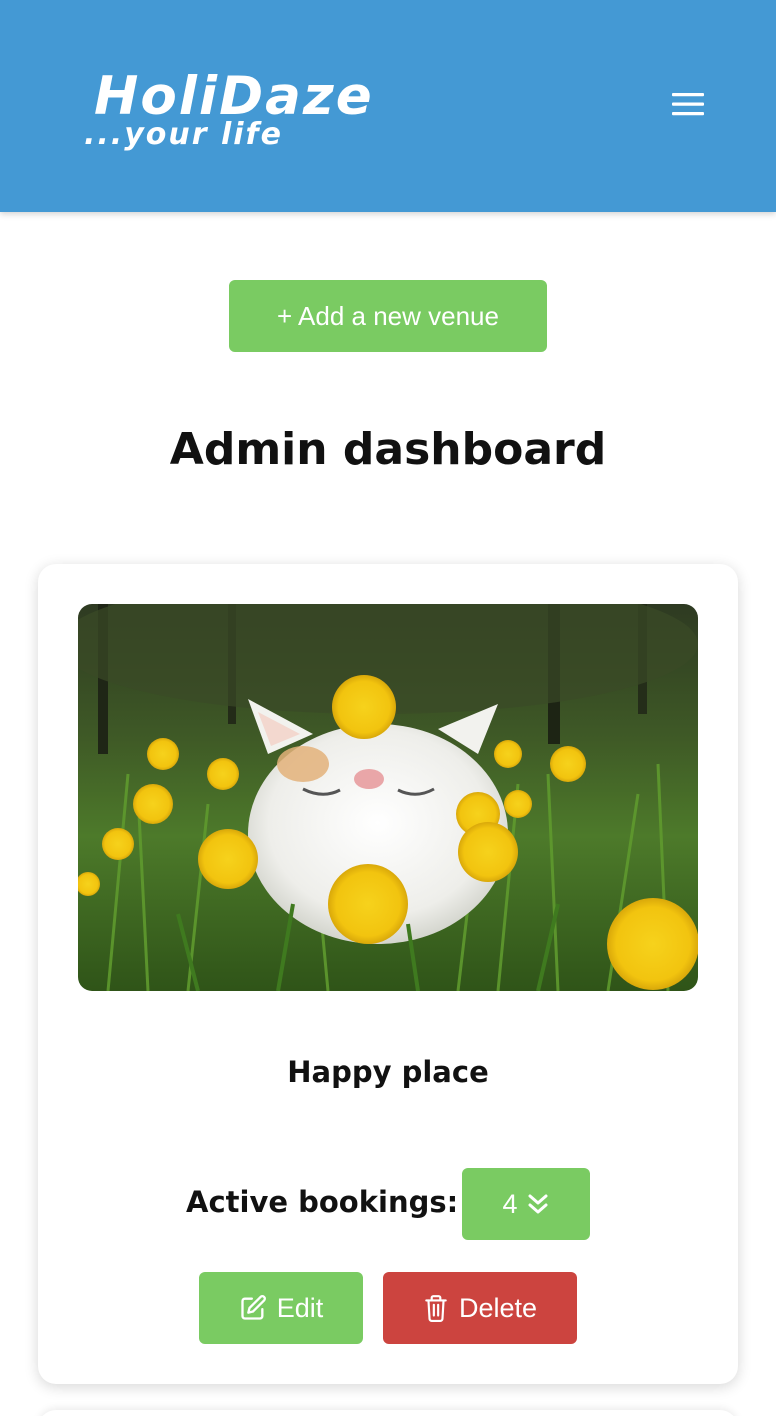  What do you see at coordinates (300, 1307) in the screenshot?
I see `edit-label: Edit` at bounding box center [300, 1307].